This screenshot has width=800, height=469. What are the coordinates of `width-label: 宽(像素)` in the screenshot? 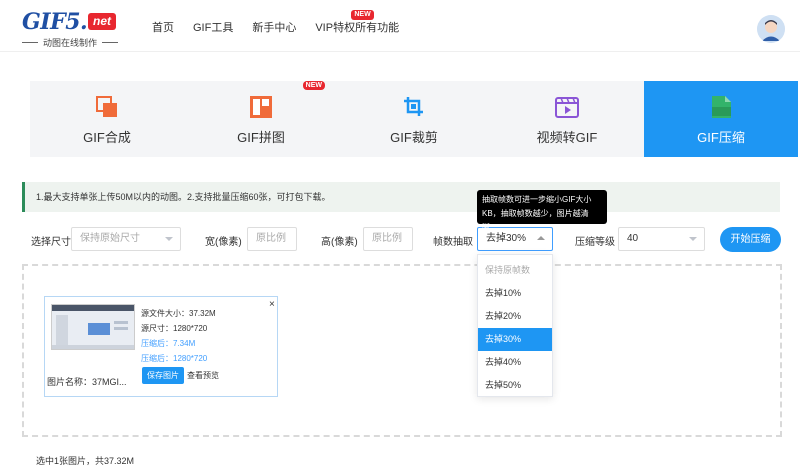 It's located at (223, 242).